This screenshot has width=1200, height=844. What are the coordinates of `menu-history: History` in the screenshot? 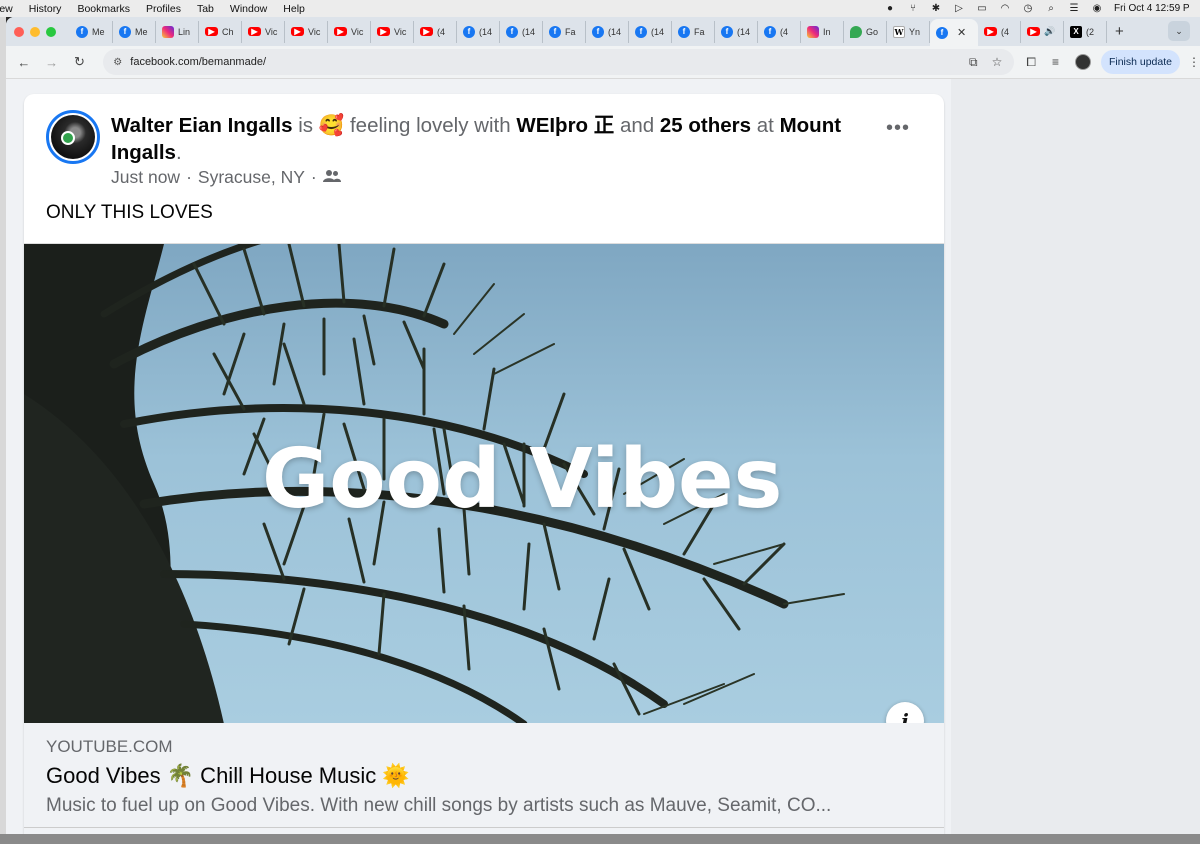 It's located at (45, 9).